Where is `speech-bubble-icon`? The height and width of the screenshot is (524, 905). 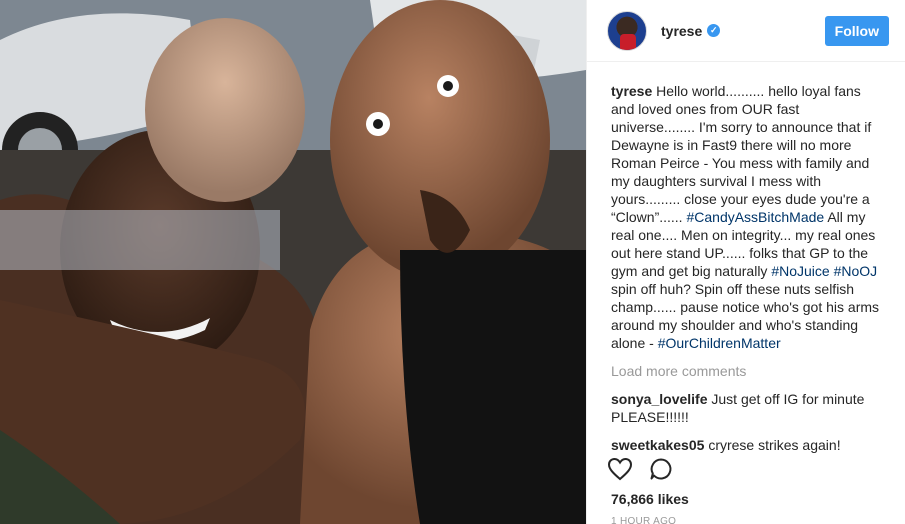
speech-bubble-icon is located at coordinates (661, 469).